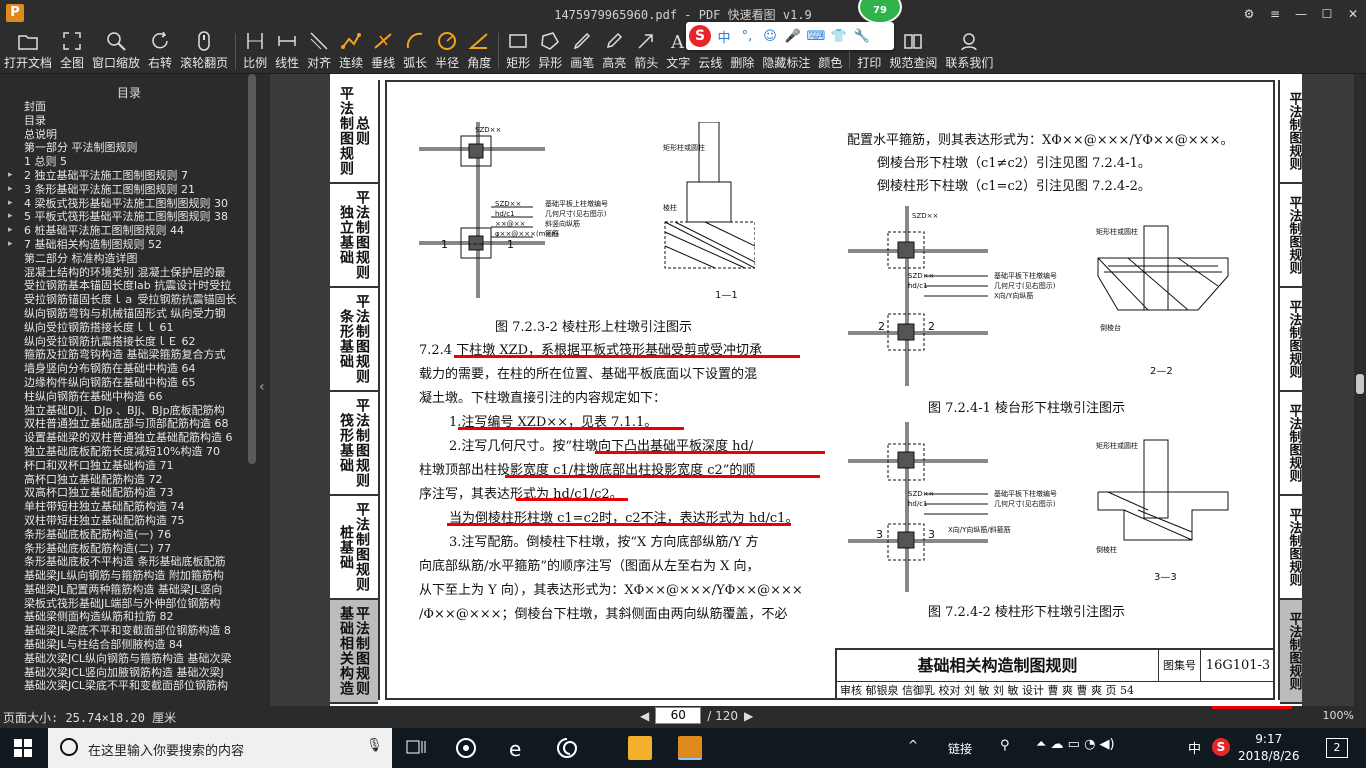 The height and width of the screenshot is (768, 1366). What do you see at coordinates (129, 617) in the screenshot?
I see `toc-item: 基础梁侧面构造纵筋和拉筋 82` at bounding box center [129, 617].